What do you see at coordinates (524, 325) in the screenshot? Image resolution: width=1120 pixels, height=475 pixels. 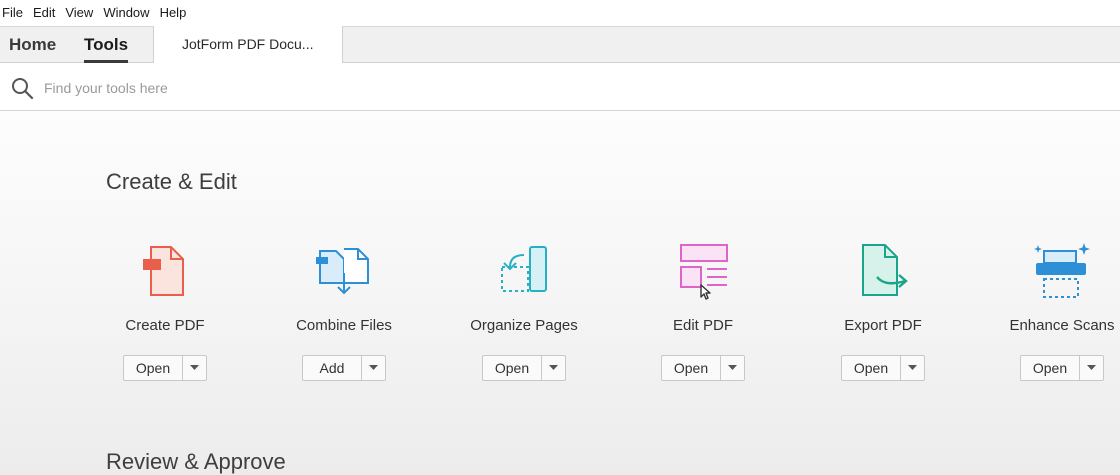 I see `tool-name: Organize Pages` at bounding box center [524, 325].